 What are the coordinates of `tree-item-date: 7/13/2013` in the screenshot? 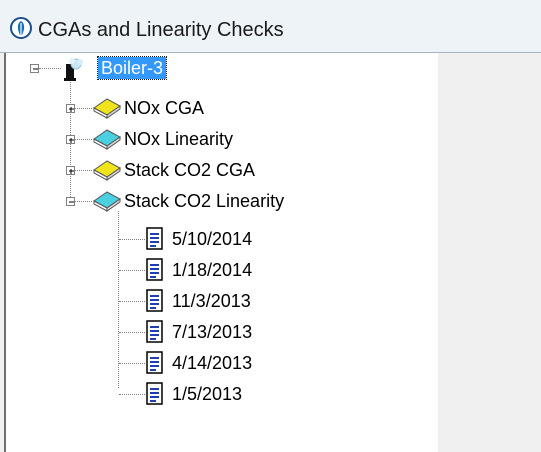 It's located at (212, 332).